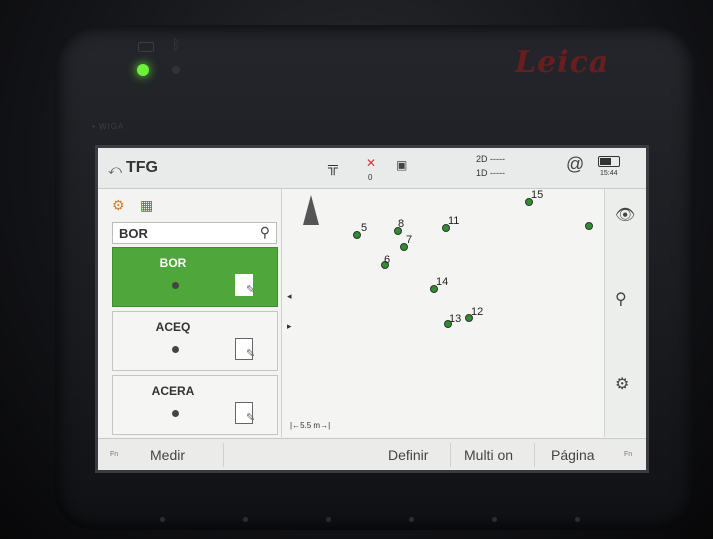  What do you see at coordinates (173, 263) in the screenshot?
I see `code-label: BOR` at bounding box center [173, 263].